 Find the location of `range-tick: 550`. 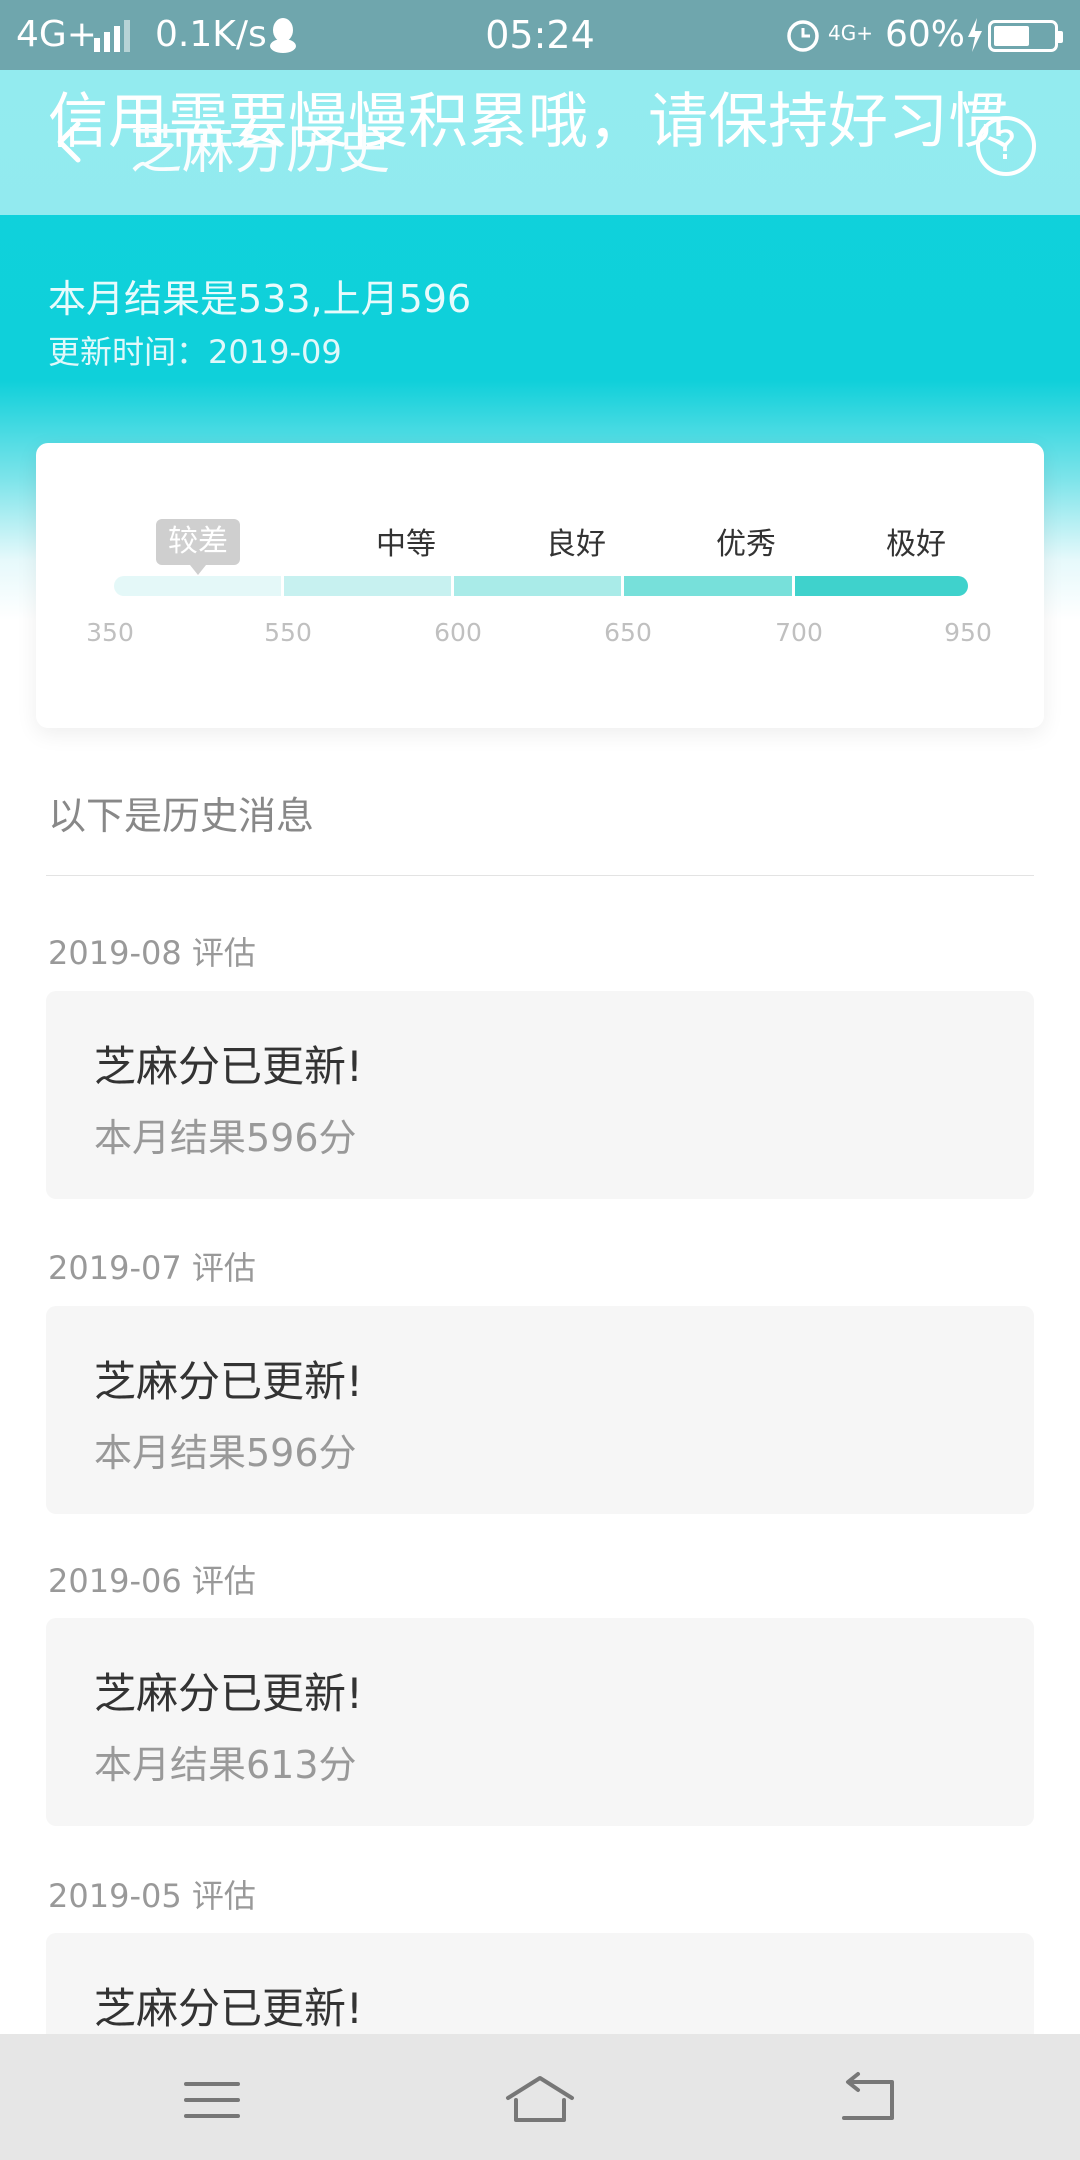

range-tick: 550 is located at coordinates (288, 632).